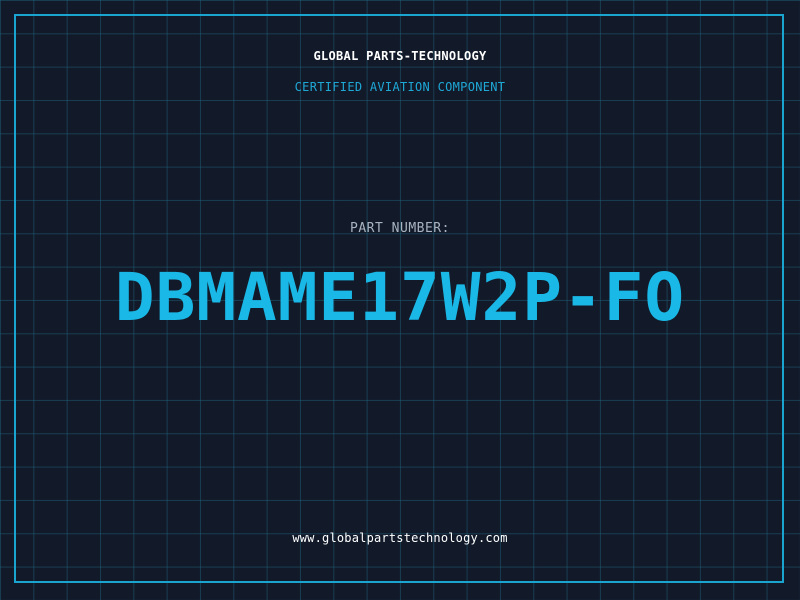  Describe the element at coordinates (400, 56) in the screenshot. I see `company-name: GLOBAL PARTS-TECHNOLOGY` at that location.